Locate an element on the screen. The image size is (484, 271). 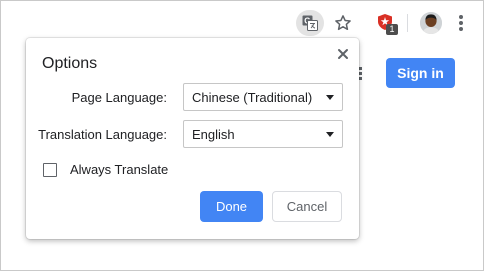
dialog-title: Options is located at coordinates (70, 63).